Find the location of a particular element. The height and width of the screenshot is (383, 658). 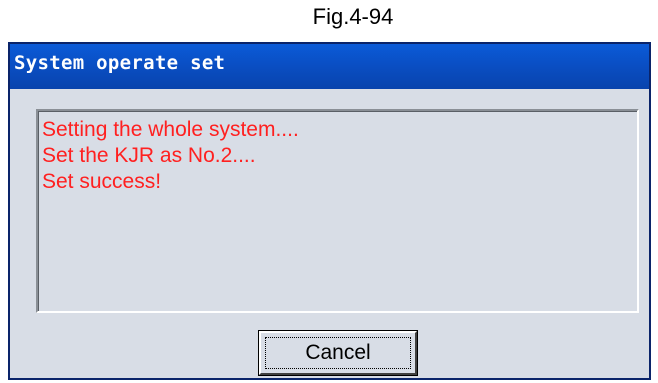

cancel-button: Cancel is located at coordinates (338, 353).